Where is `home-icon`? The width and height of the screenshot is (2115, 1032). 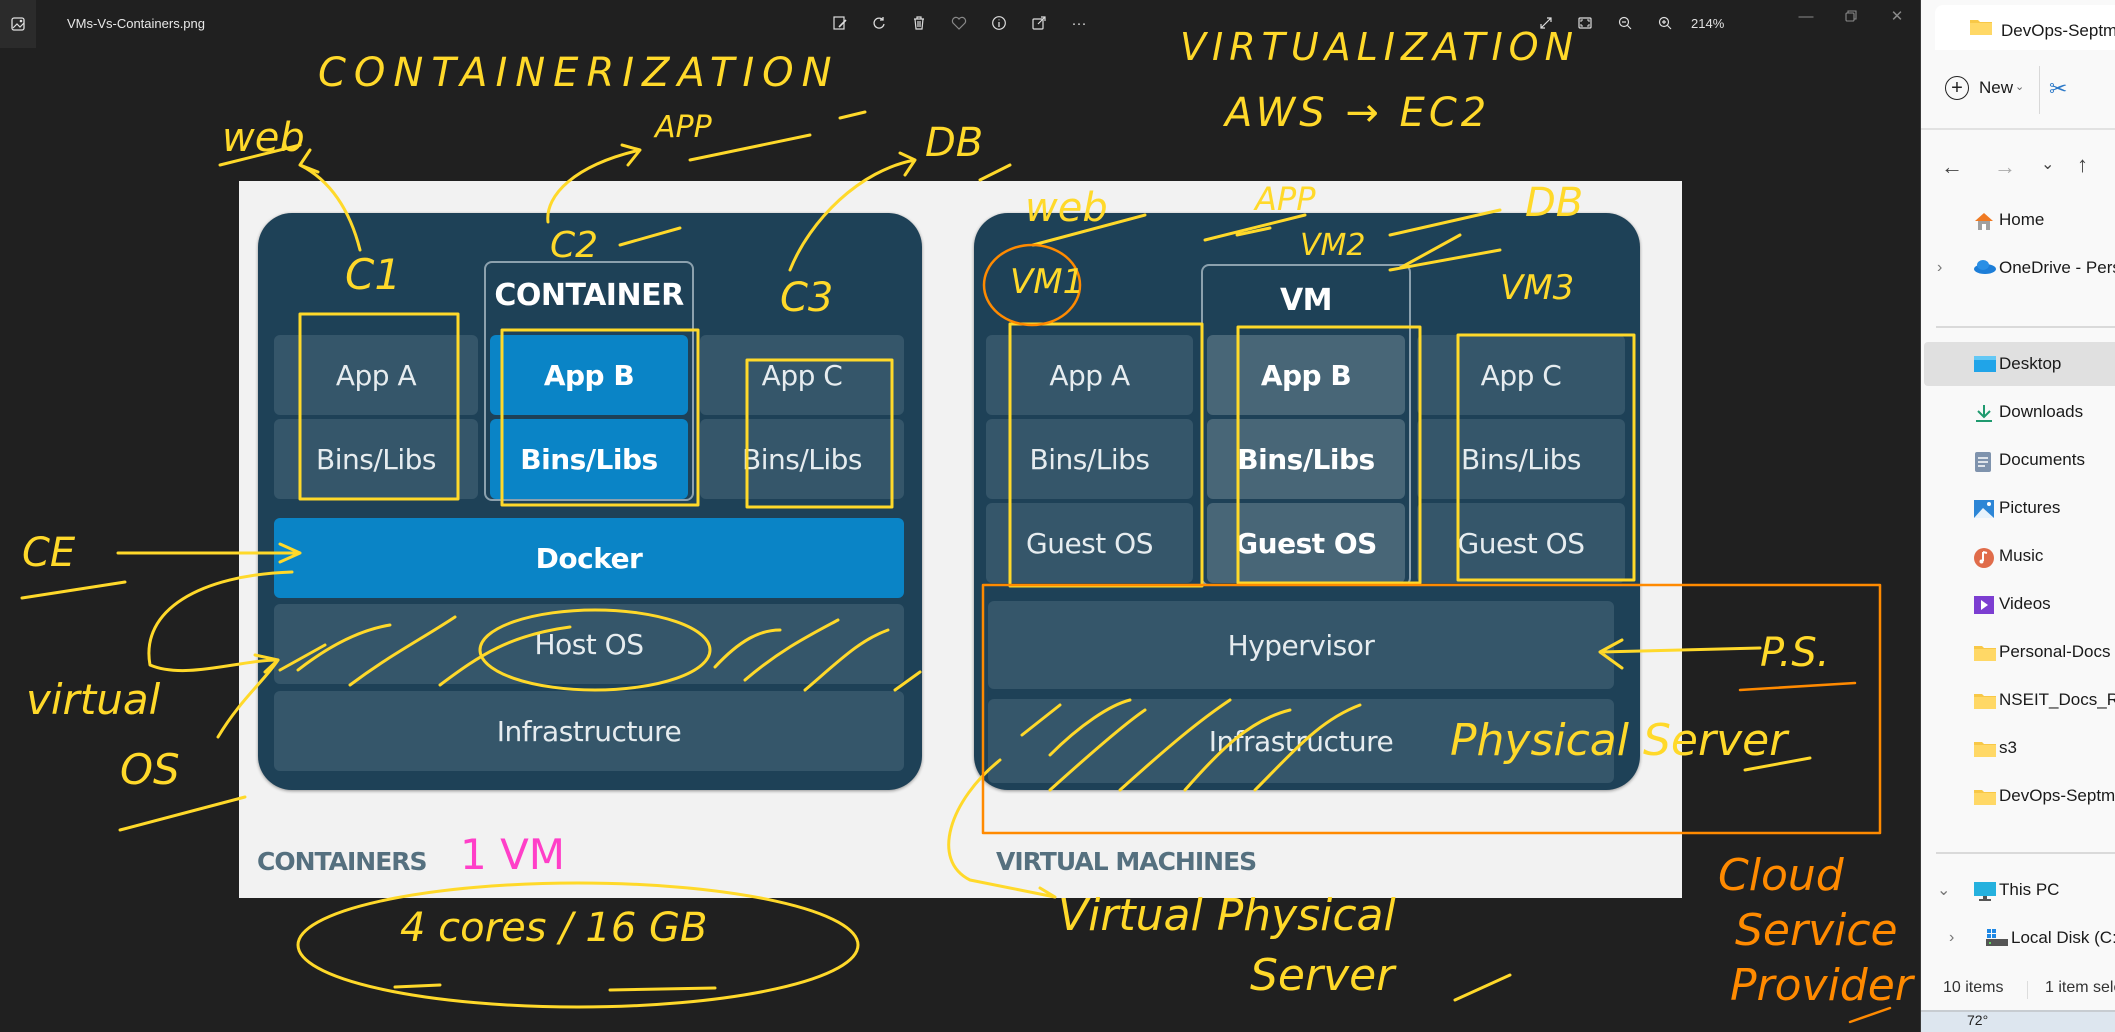
home-icon is located at coordinates (1984, 220).